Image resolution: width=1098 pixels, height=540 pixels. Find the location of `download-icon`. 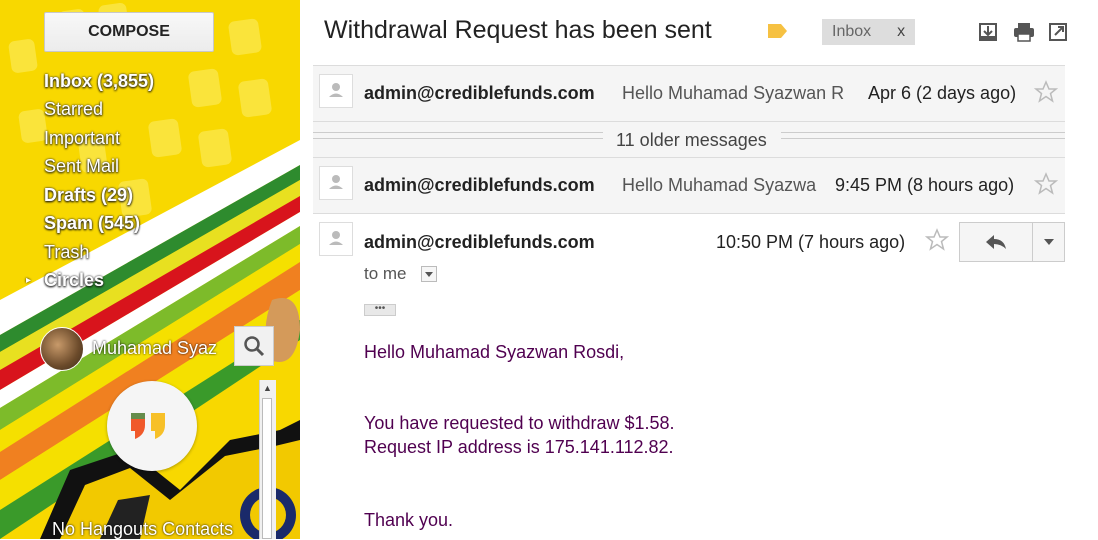

download-icon is located at coordinates (988, 32).